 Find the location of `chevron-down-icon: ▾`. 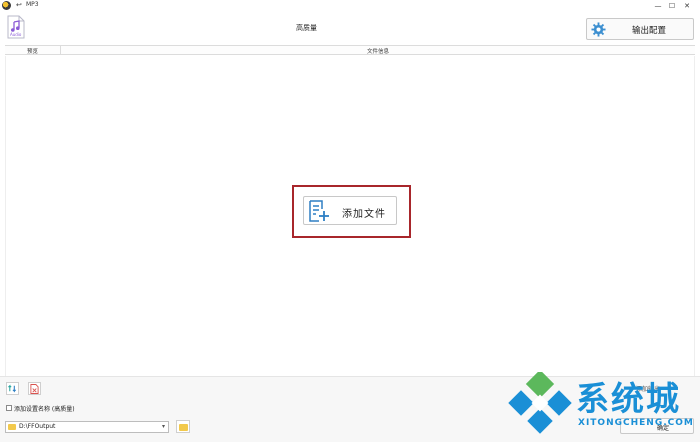

chevron-down-icon: ▾ is located at coordinates (163, 426).